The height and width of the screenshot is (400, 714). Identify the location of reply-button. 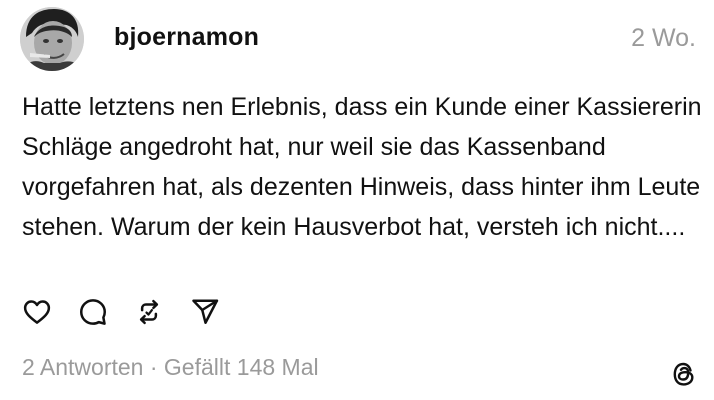
(93, 312).